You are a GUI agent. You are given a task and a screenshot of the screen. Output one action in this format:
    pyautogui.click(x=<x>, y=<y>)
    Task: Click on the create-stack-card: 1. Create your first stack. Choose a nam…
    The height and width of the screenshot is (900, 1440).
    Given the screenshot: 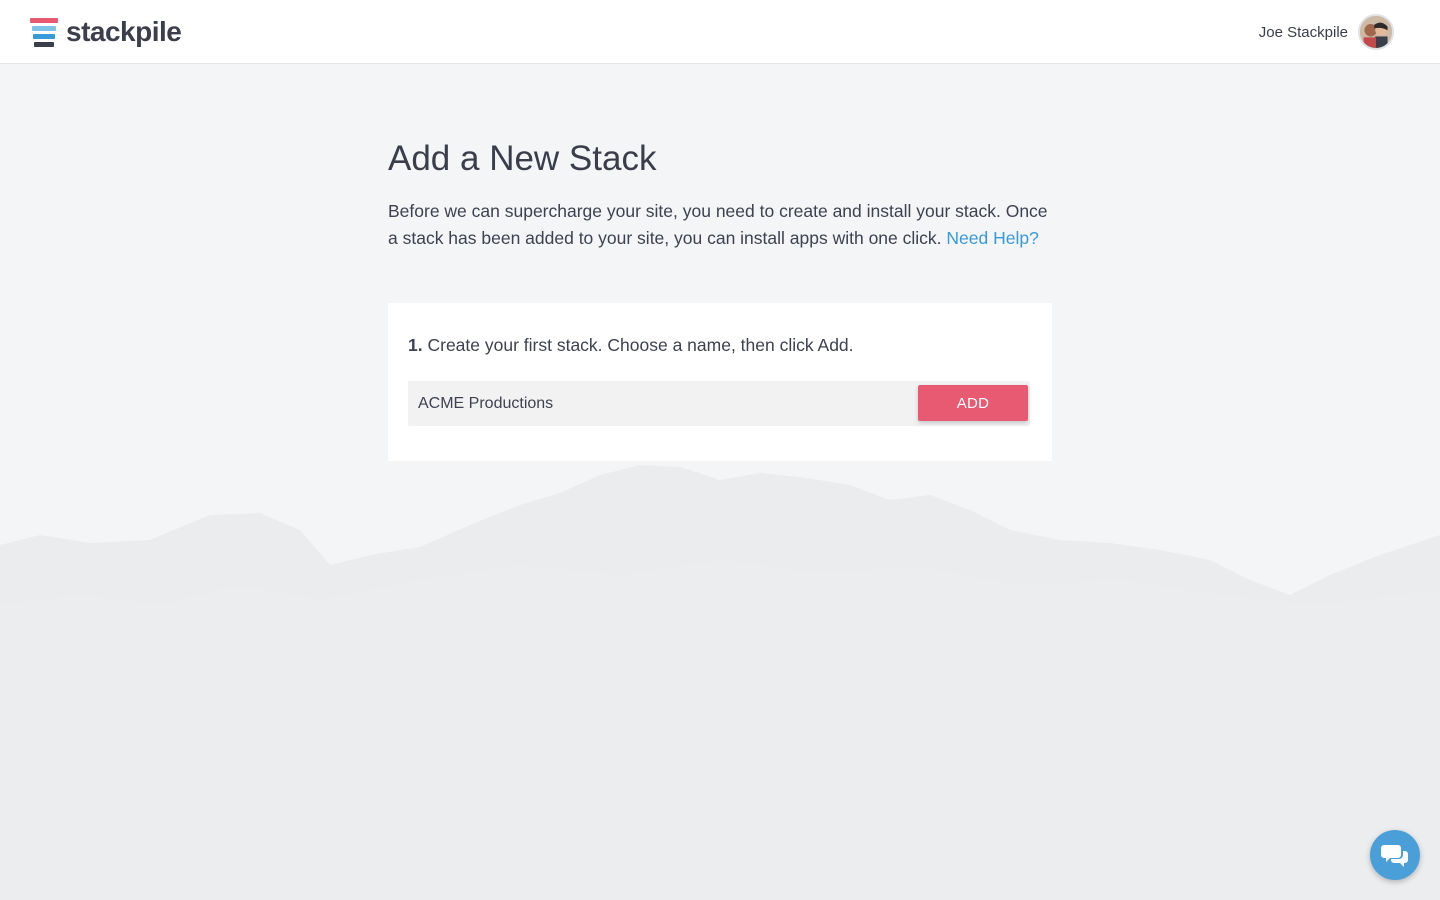 What is the action you would take?
    pyautogui.click(x=720, y=382)
    